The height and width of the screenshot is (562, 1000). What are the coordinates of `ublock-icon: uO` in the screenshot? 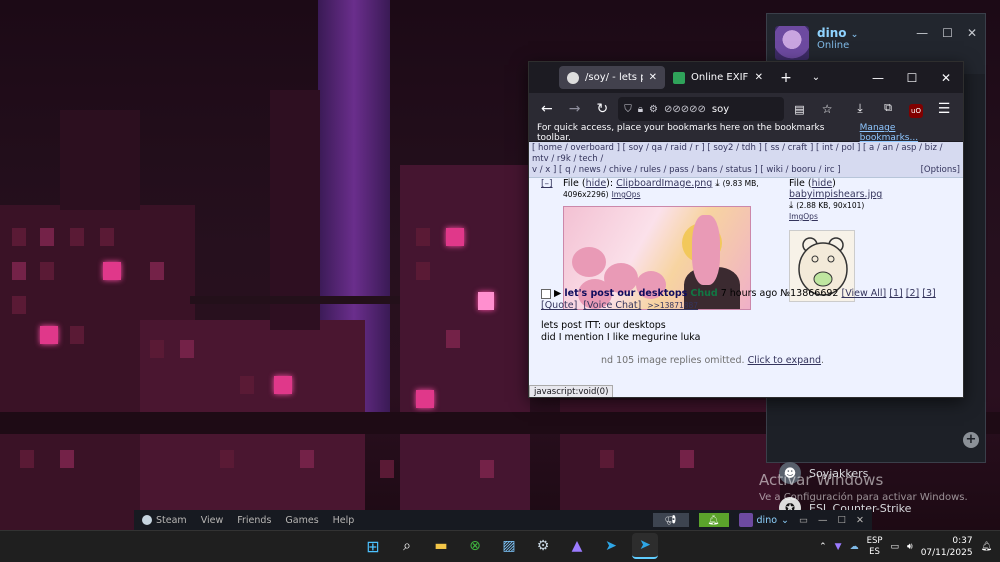 It's located at (916, 109).